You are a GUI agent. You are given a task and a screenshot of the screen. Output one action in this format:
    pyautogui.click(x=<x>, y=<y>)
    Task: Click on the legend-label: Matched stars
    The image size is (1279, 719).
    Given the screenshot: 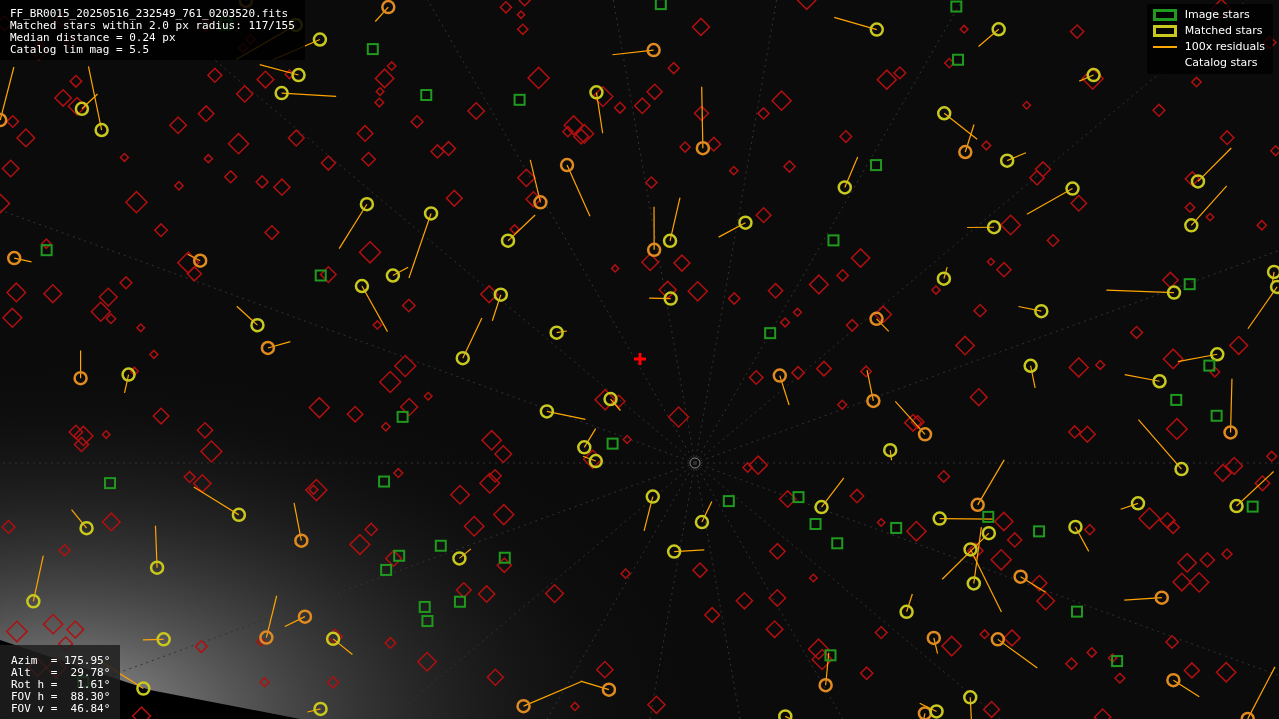 What is the action you would take?
    pyautogui.click(x=1224, y=30)
    